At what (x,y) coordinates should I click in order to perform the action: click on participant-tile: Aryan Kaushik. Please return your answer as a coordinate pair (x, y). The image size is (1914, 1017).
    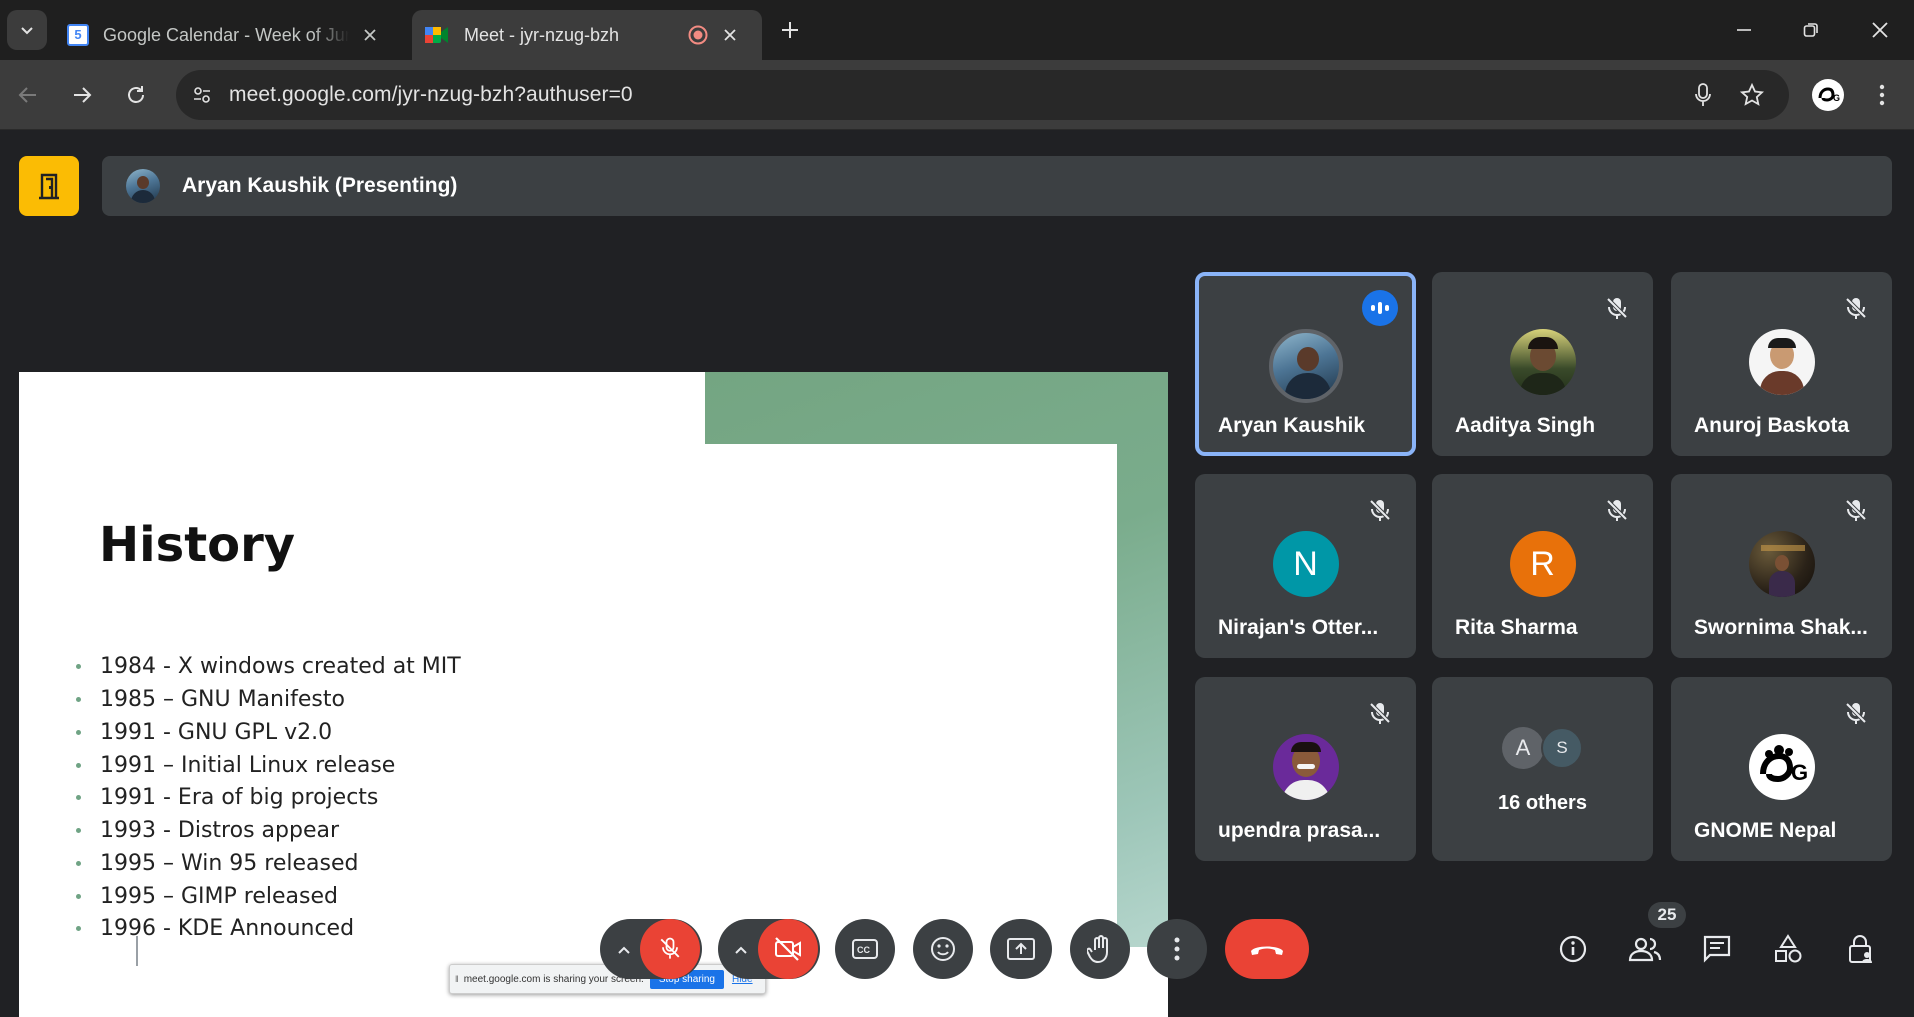
    Looking at the image, I should click on (1305, 364).